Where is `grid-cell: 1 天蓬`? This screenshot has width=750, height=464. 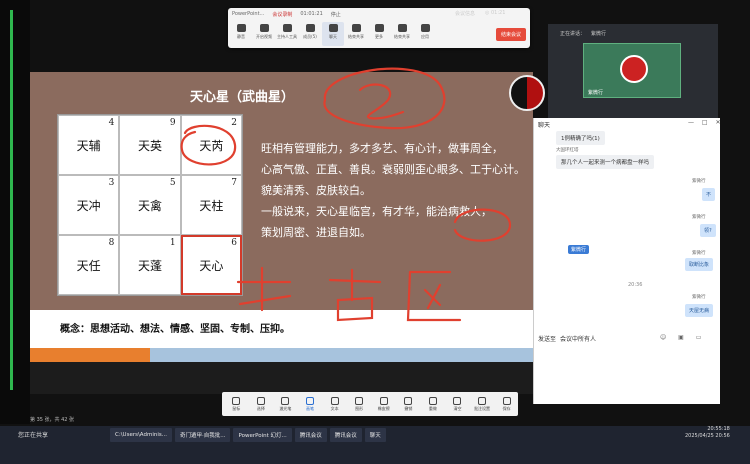 grid-cell: 1 天蓬 is located at coordinates (150, 265).